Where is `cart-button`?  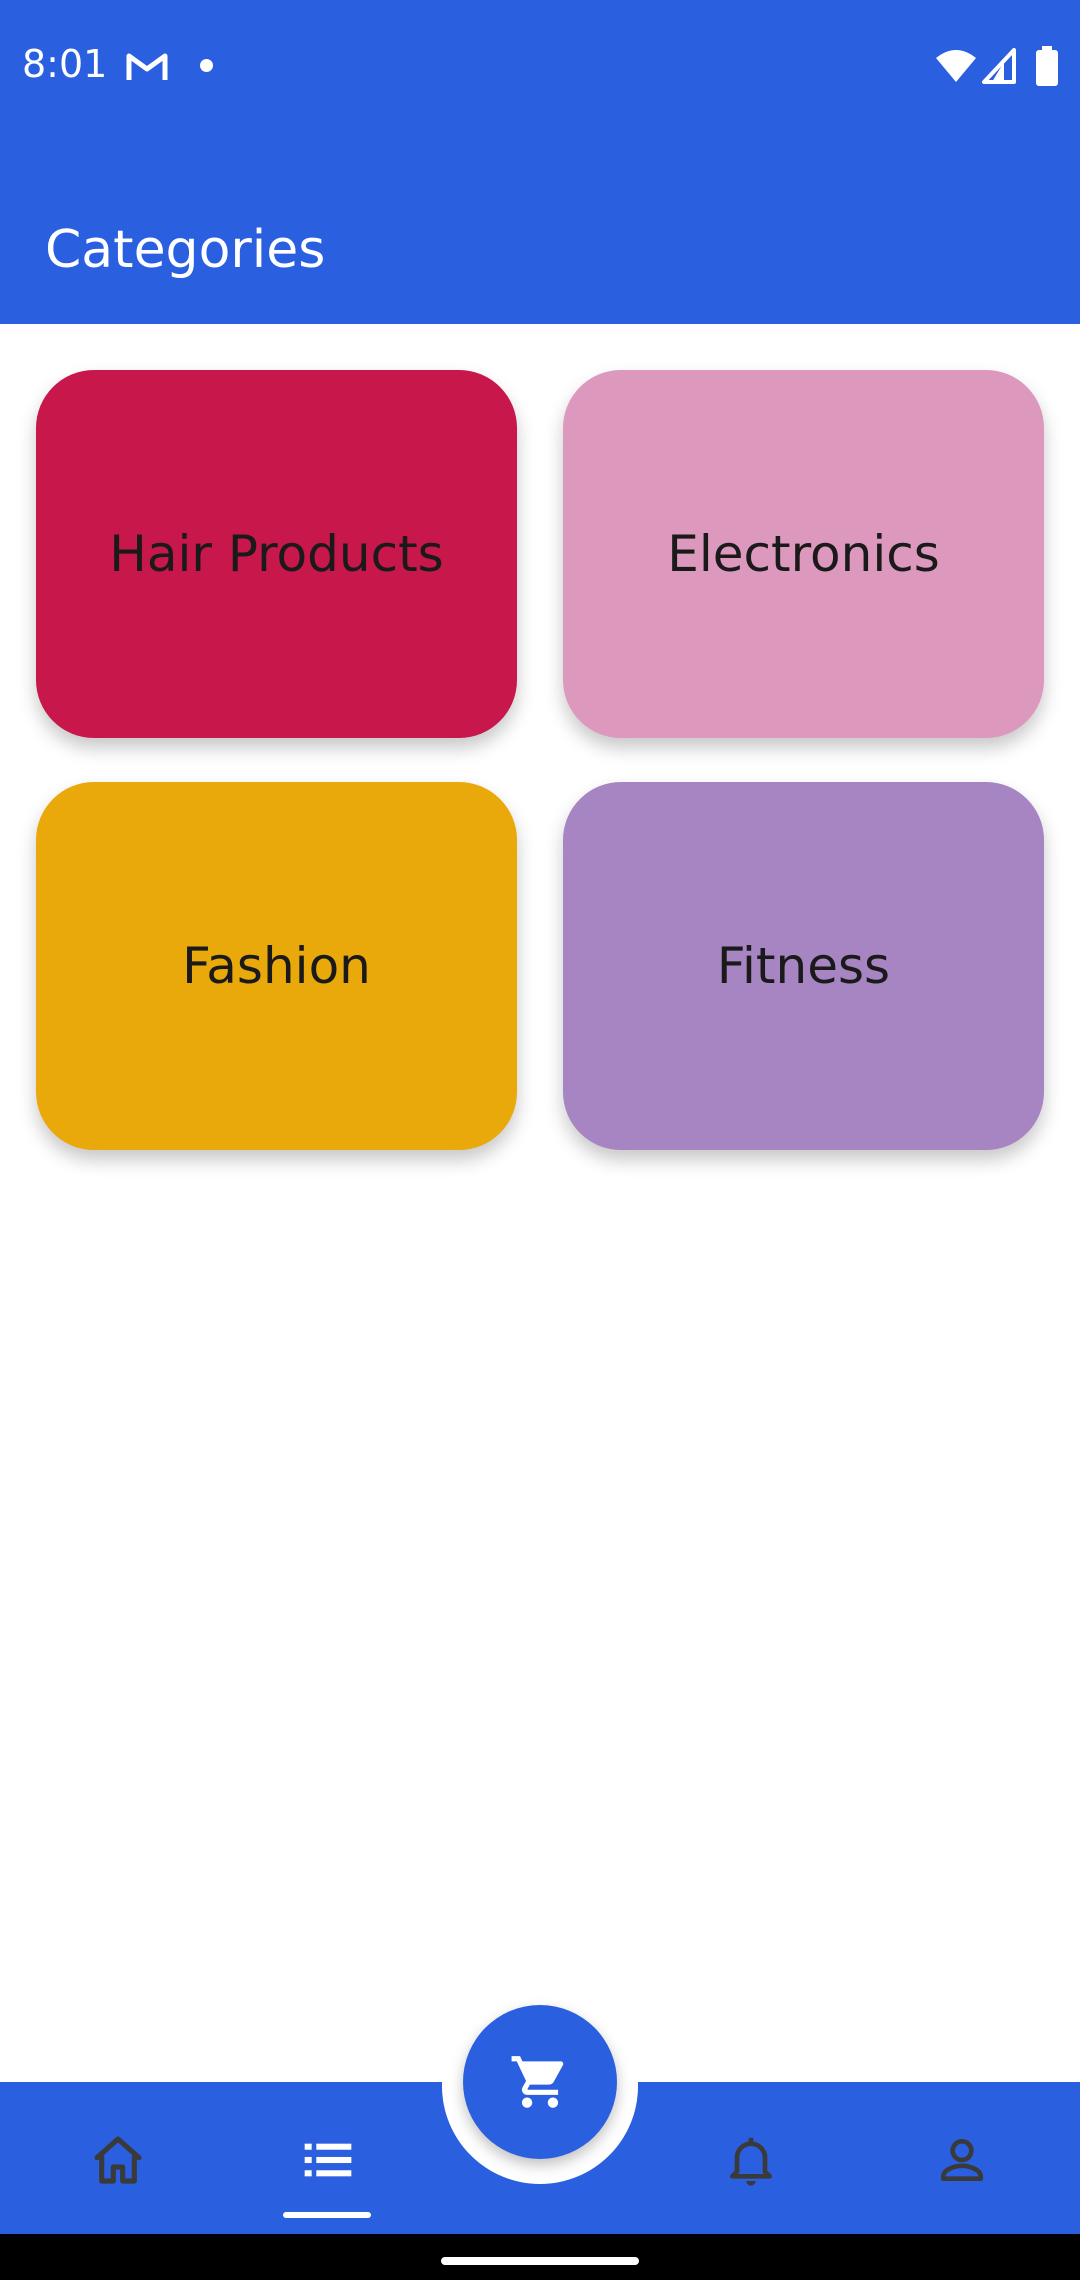 cart-button is located at coordinates (540, 2082).